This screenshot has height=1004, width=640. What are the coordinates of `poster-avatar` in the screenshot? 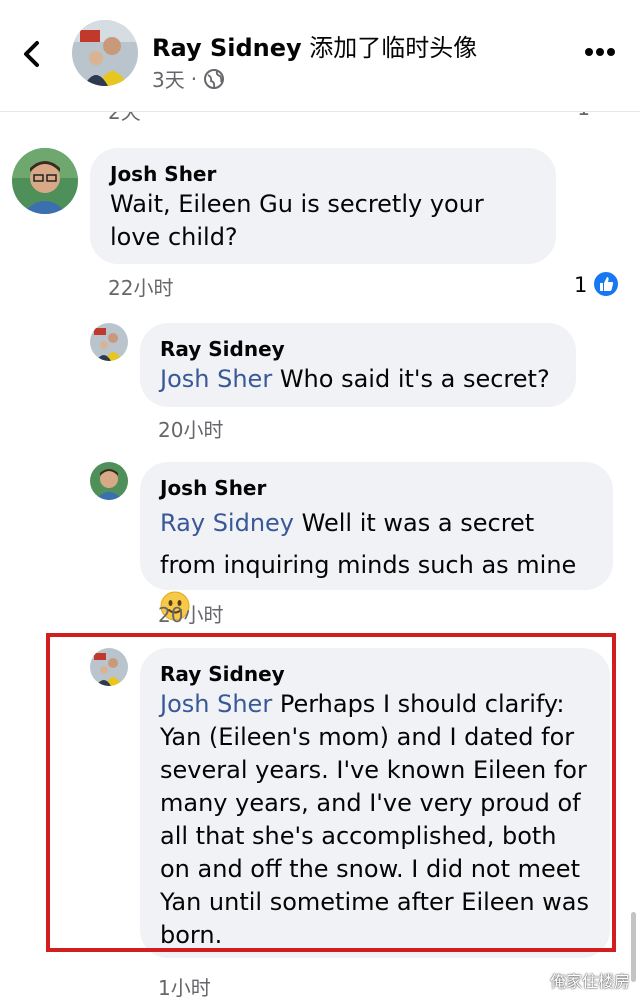 It's located at (105, 53).